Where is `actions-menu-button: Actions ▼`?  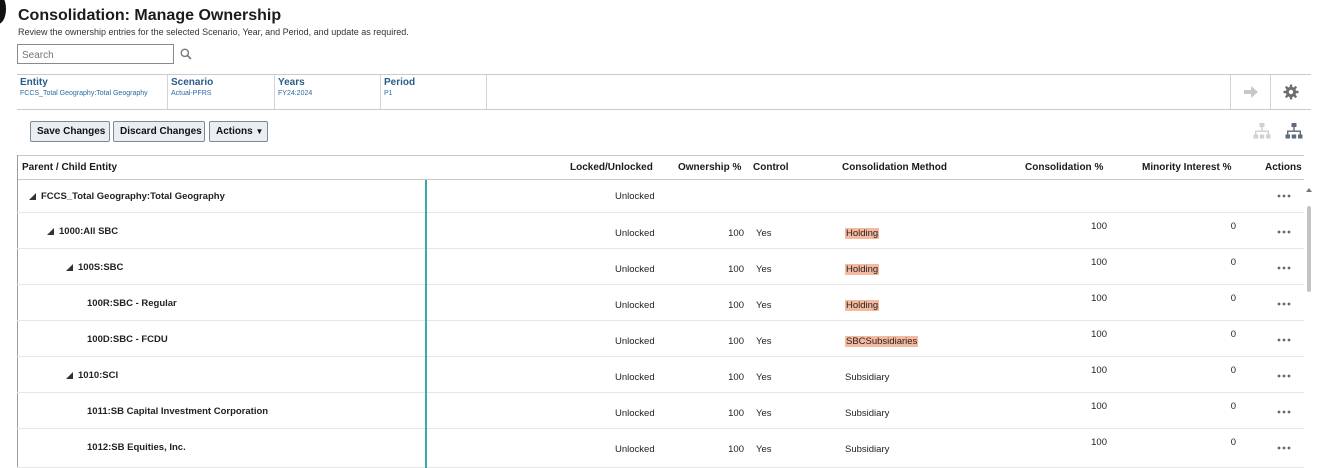 actions-menu-button: Actions ▼ is located at coordinates (238, 131).